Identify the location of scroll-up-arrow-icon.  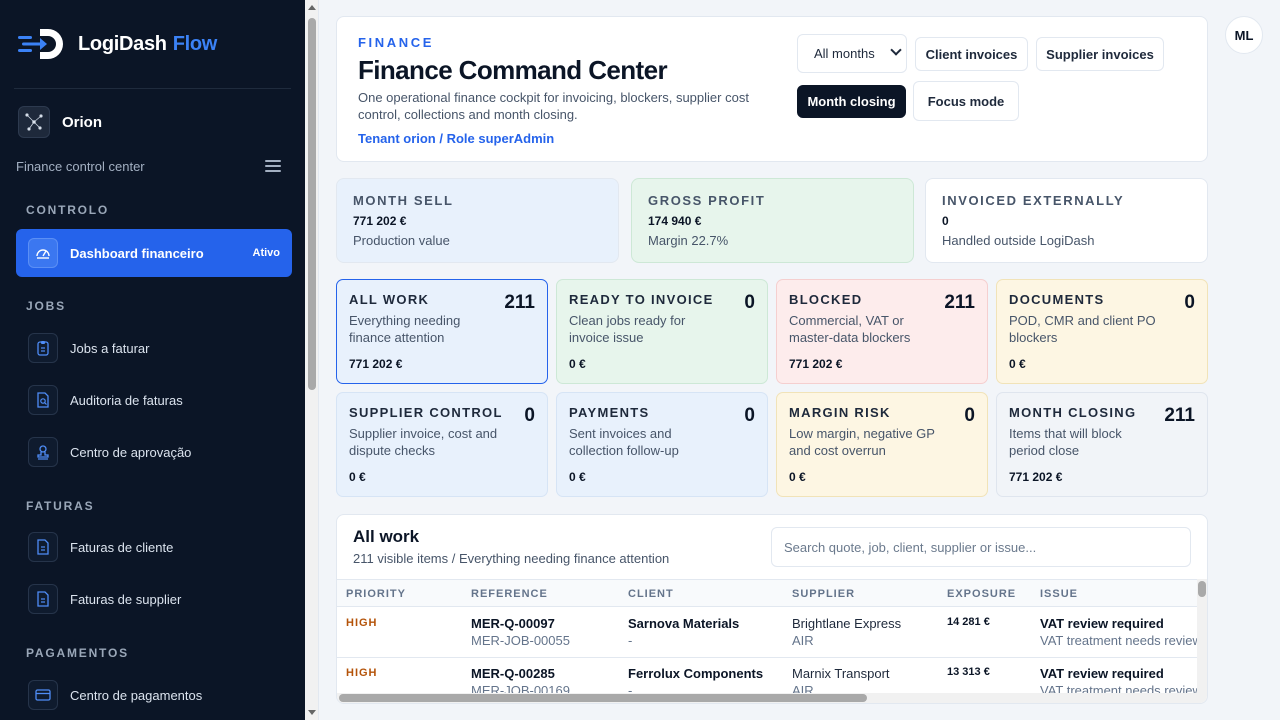
(312, 7).